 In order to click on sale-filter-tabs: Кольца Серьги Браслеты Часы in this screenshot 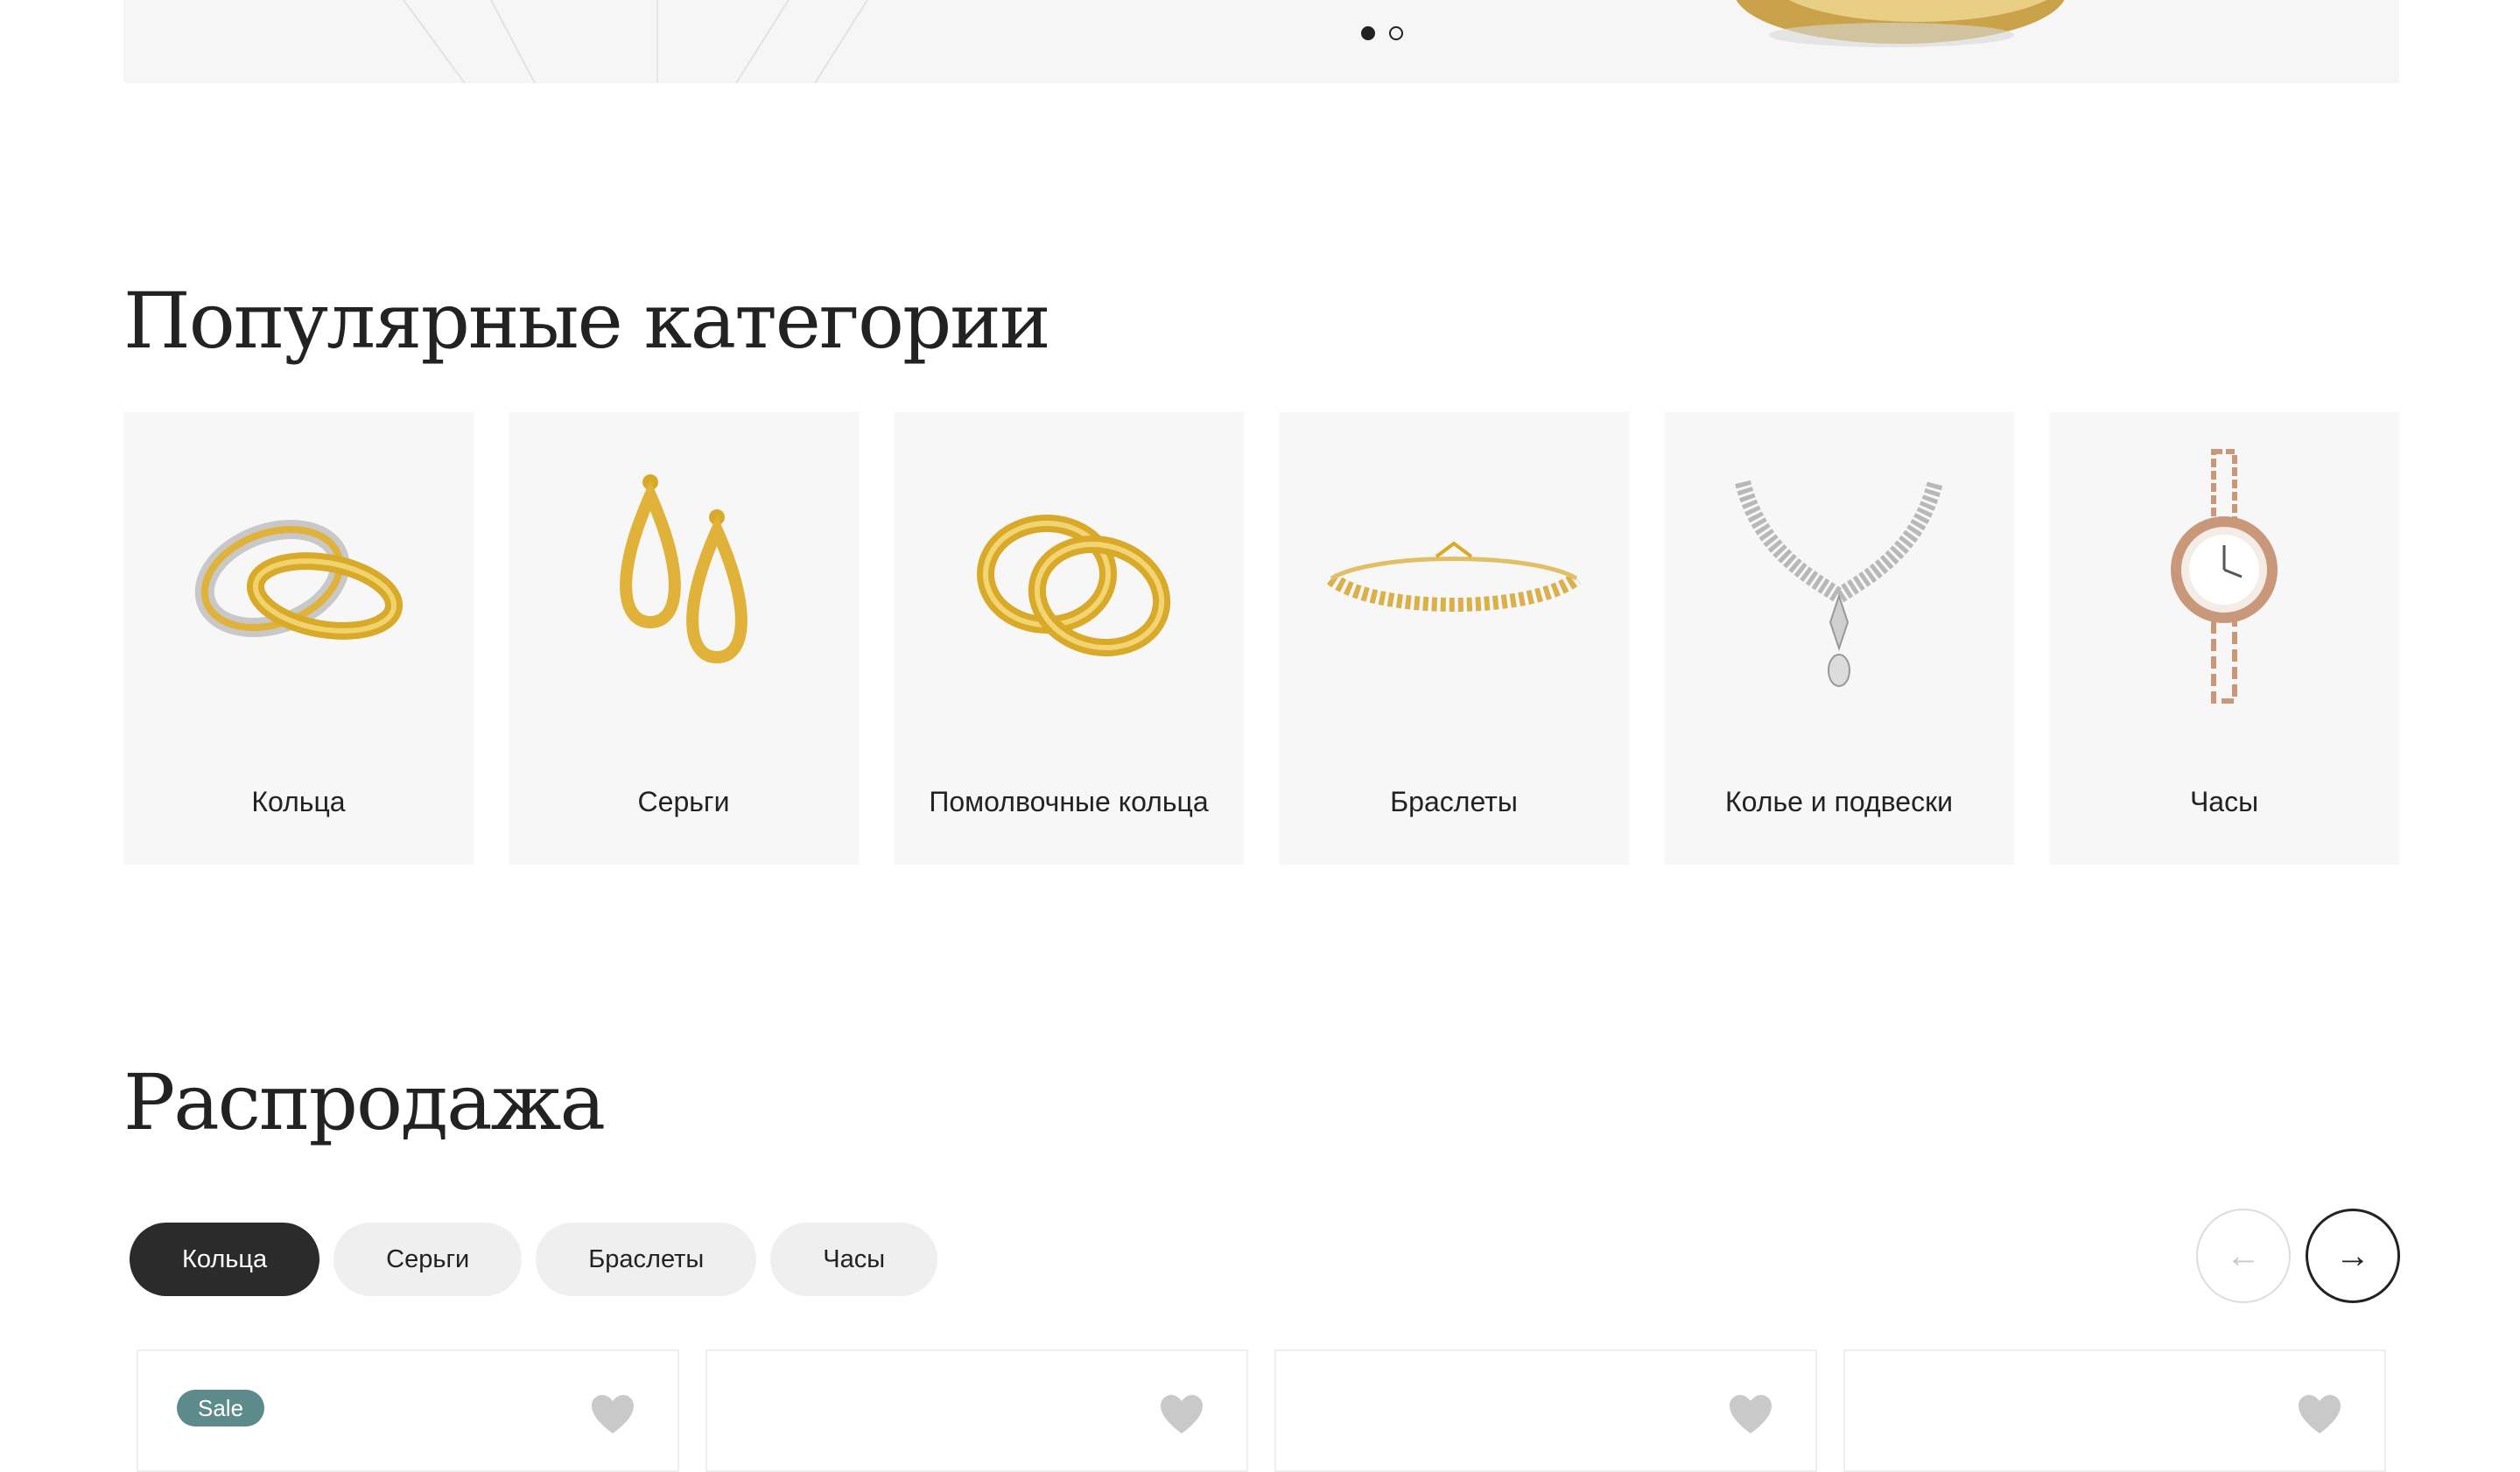, I will do `click(534, 1259)`.